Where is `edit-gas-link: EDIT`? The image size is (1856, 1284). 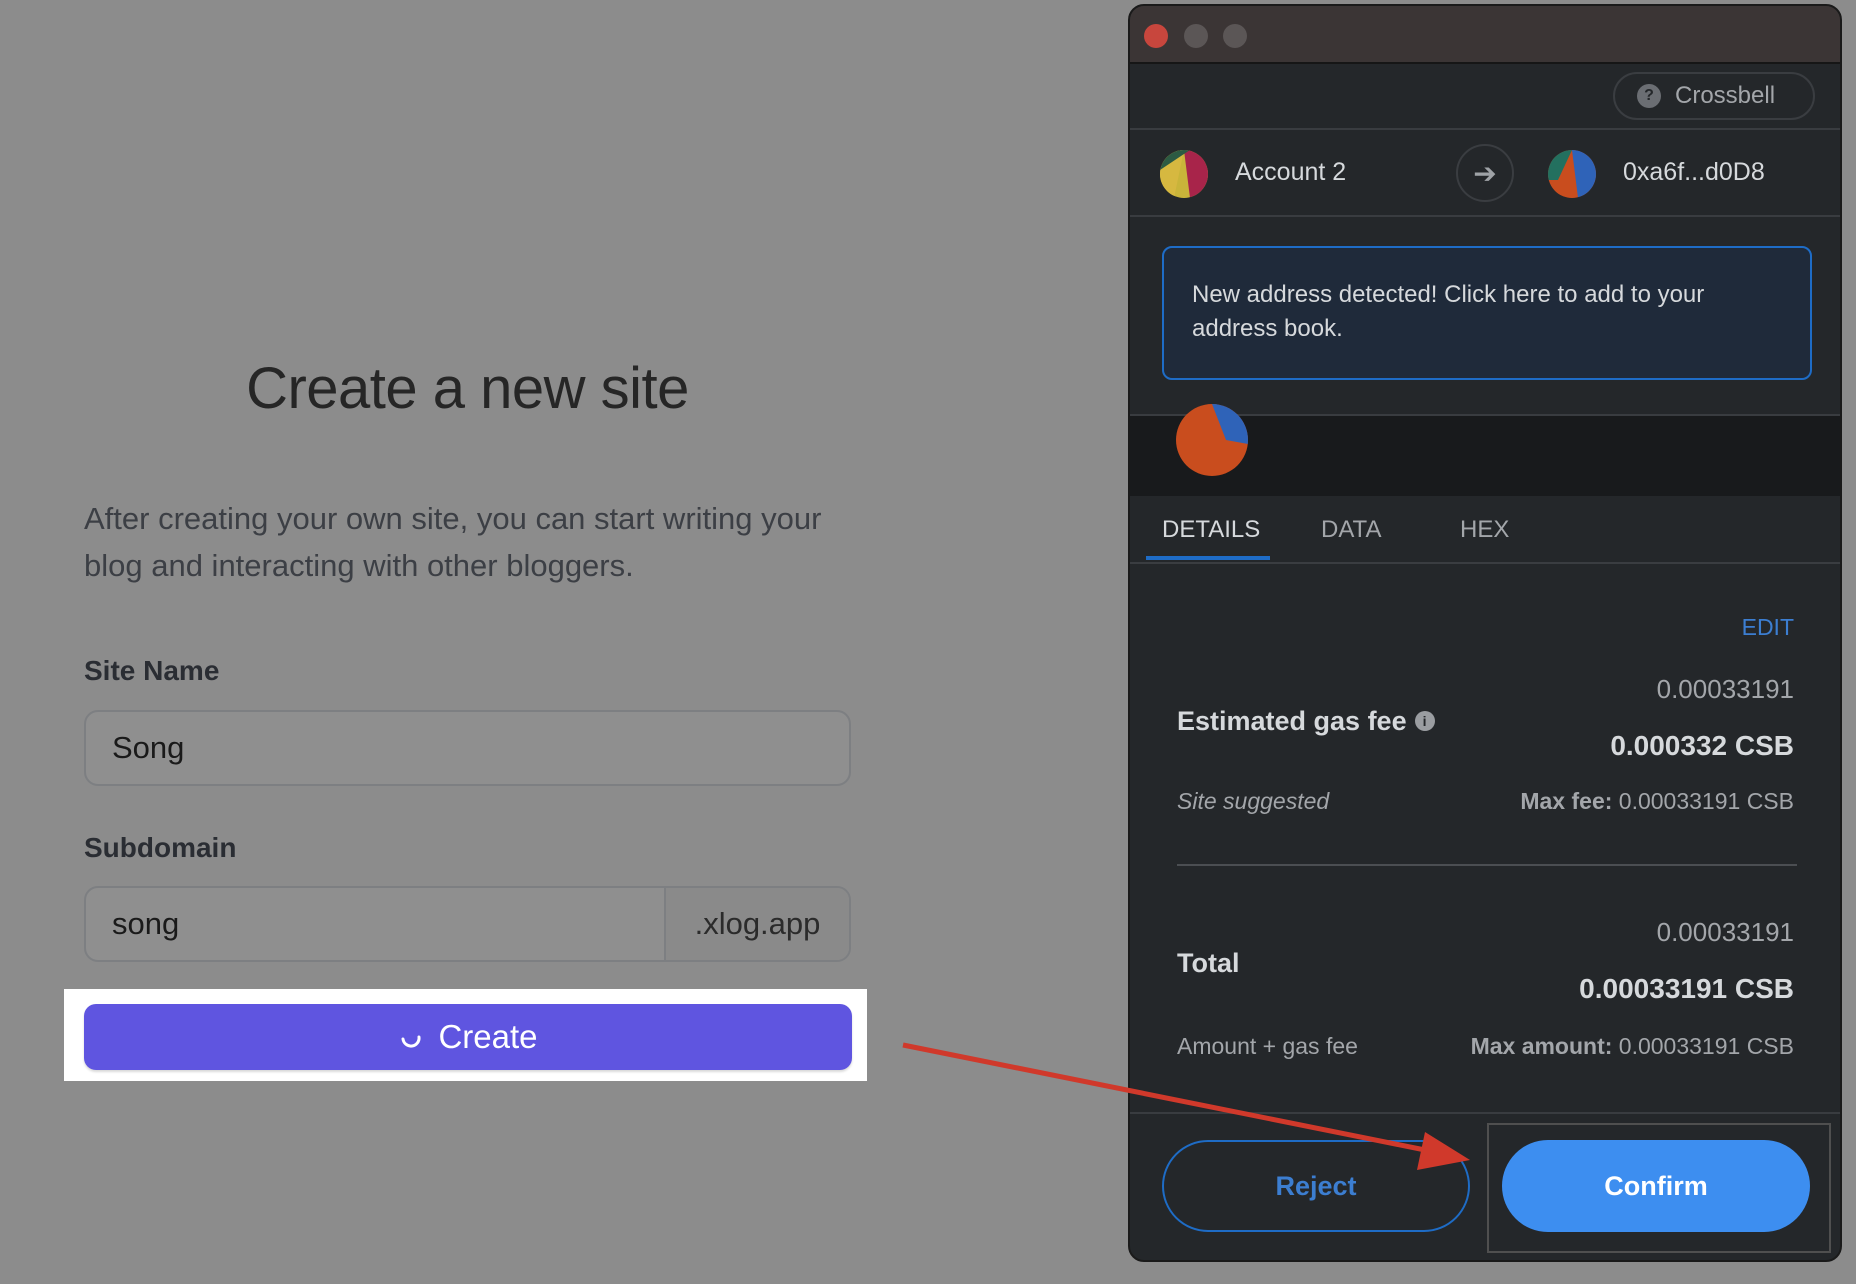
edit-gas-link: EDIT is located at coordinates (1768, 627).